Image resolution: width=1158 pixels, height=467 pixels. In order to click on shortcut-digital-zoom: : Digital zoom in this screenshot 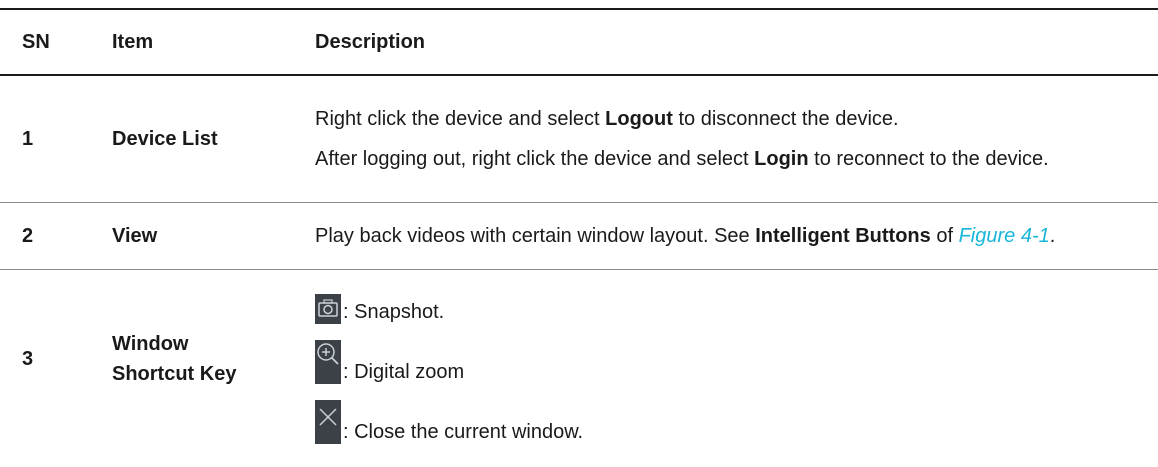, I will do `click(726, 359)`.